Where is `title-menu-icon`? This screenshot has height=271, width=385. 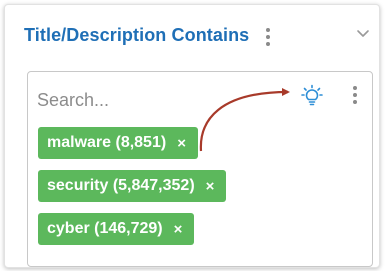
title-menu-icon is located at coordinates (268, 37).